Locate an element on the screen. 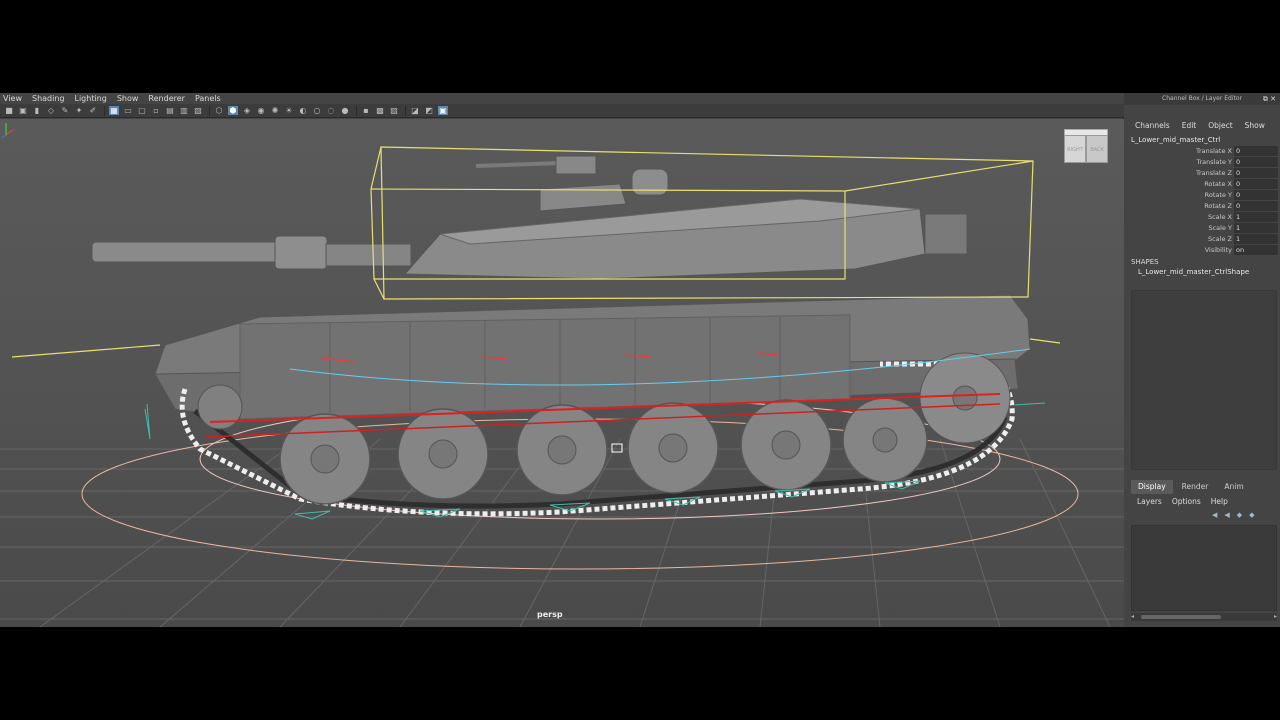  gamma-icon: ◩ is located at coordinates (429, 110).